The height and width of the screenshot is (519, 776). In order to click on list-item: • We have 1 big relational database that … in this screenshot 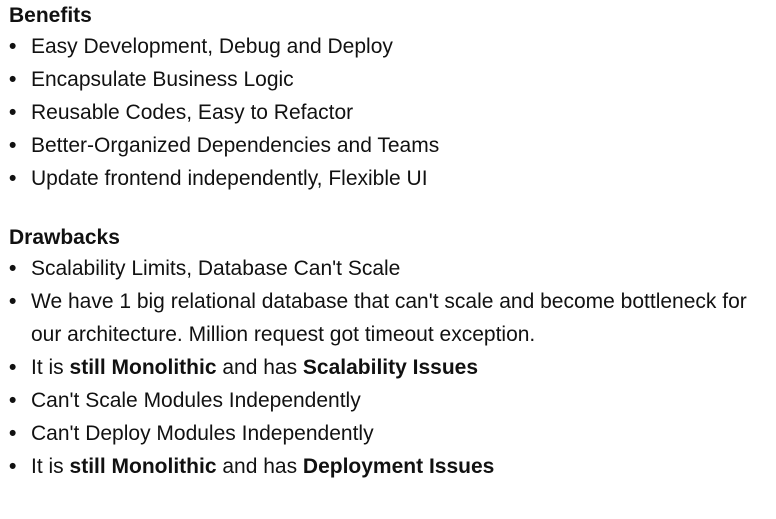, I will do `click(390, 318)`.